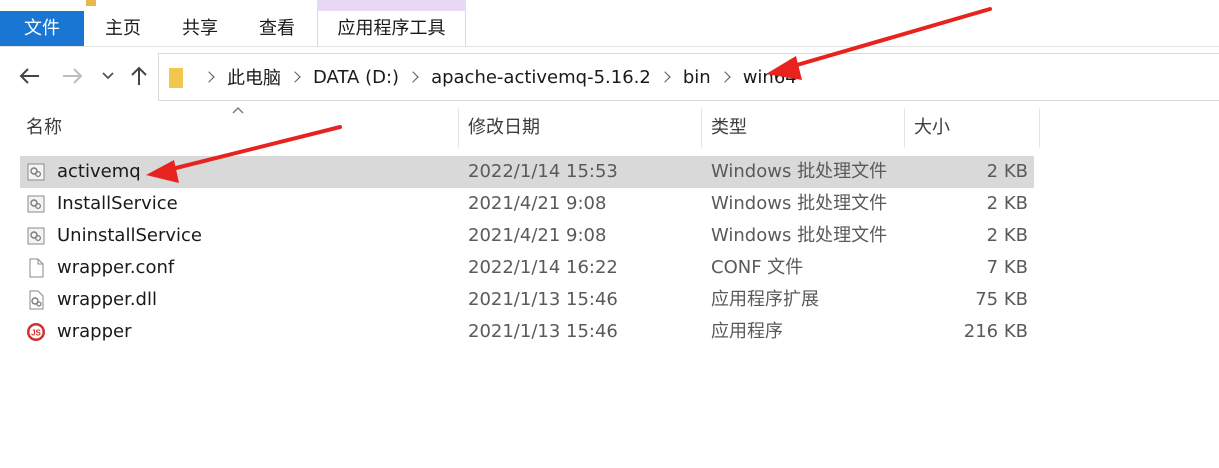 The width and height of the screenshot is (1219, 468). I want to click on file-name: wrapper, so click(94, 331).